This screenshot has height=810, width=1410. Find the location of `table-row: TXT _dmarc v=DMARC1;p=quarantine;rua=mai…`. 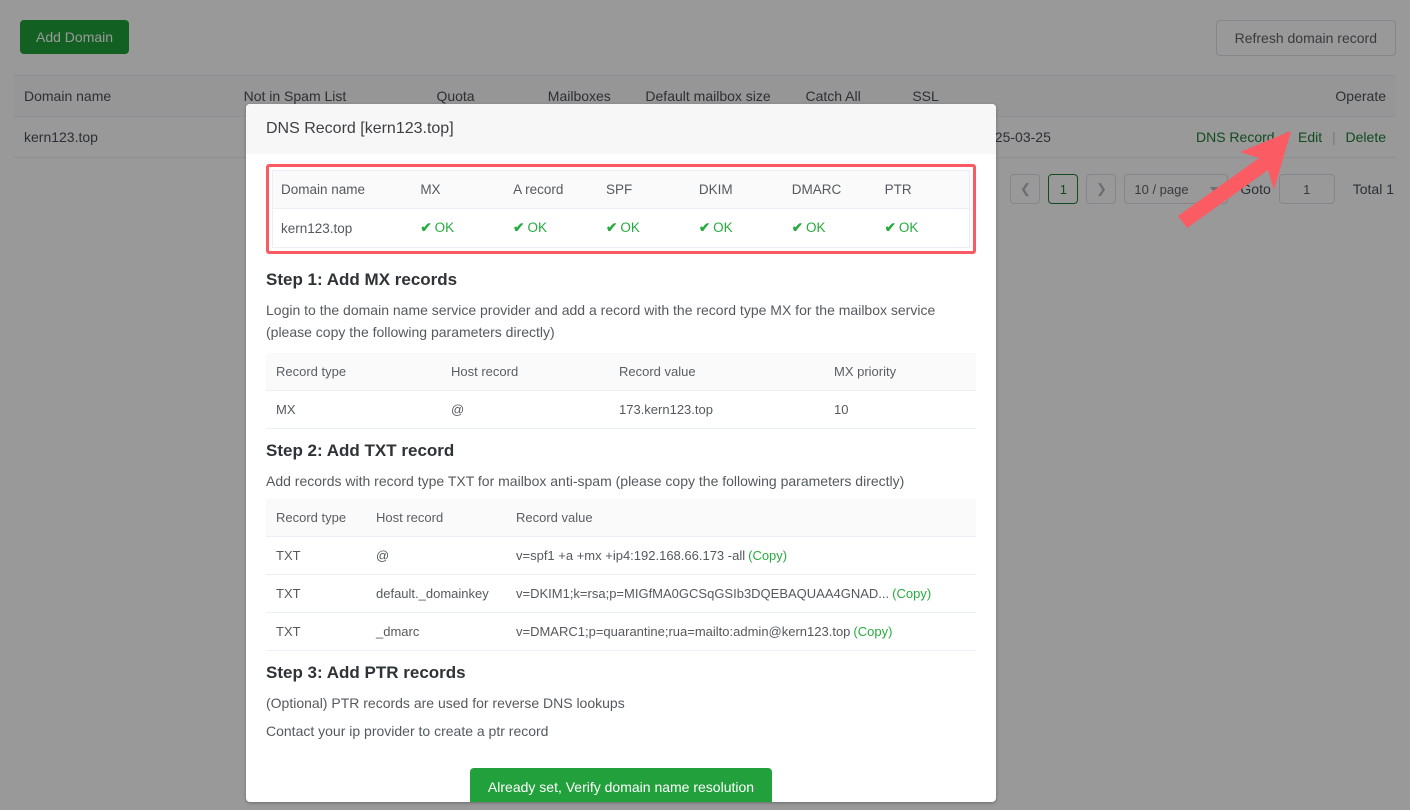

table-row: TXT _dmarc v=DMARC1;p=quarantine;rua=mai… is located at coordinates (621, 632).